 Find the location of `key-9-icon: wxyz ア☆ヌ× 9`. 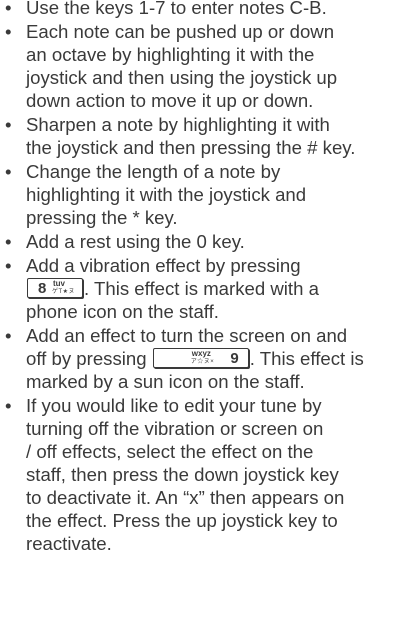

key-9-icon: wxyz ア☆ヌ× 9 is located at coordinates (200, 358).